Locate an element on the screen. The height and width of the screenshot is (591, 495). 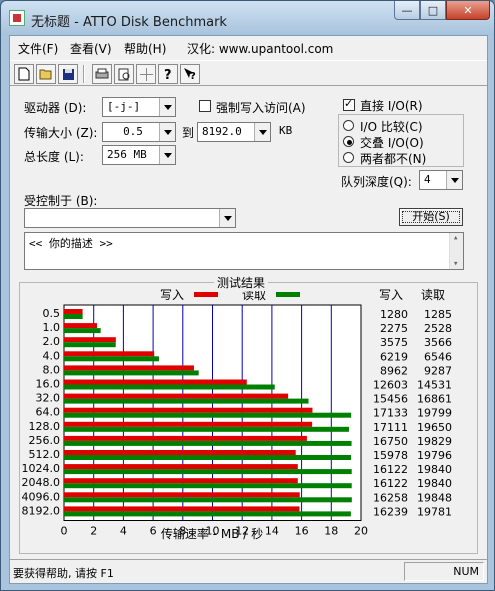
transfer-size-to-value: 8192.0 is located at coordinates (222, 131).